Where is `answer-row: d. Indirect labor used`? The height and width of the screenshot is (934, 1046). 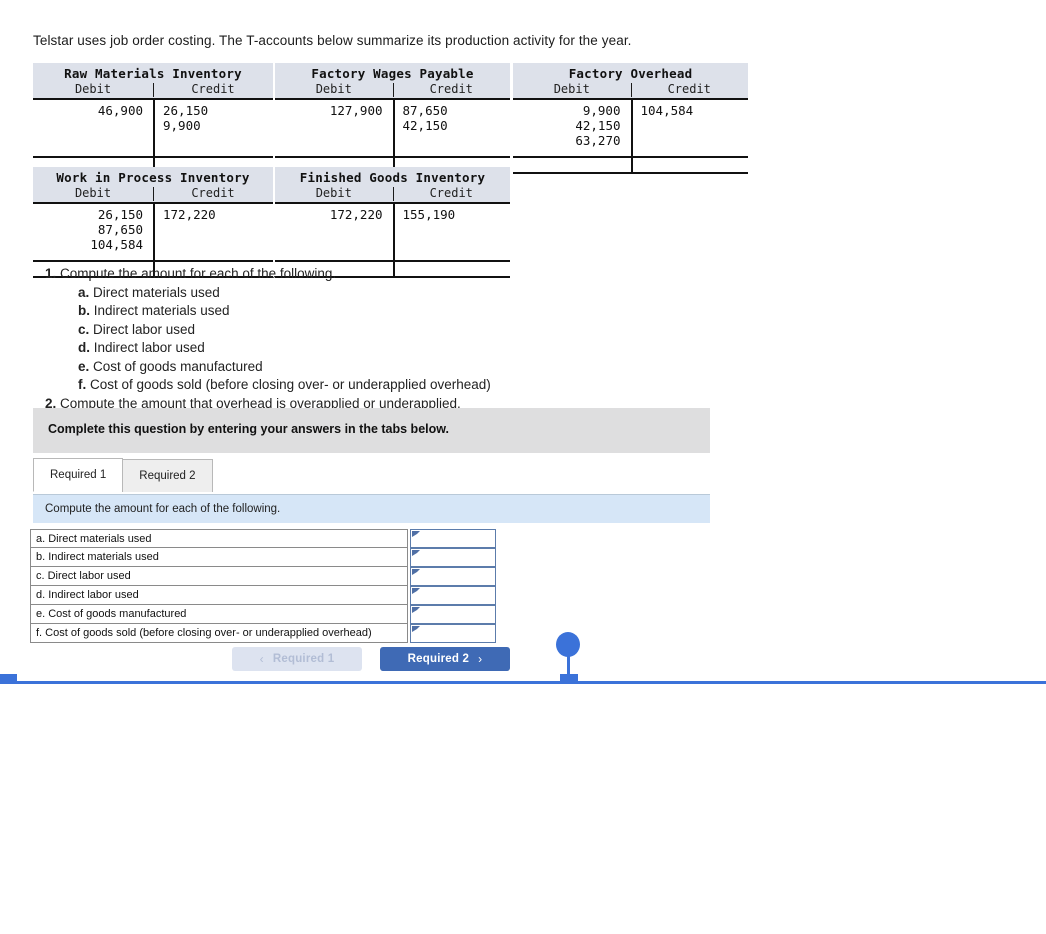 answer-row: d. Indirect labor used is located at coordinates (263, 595).